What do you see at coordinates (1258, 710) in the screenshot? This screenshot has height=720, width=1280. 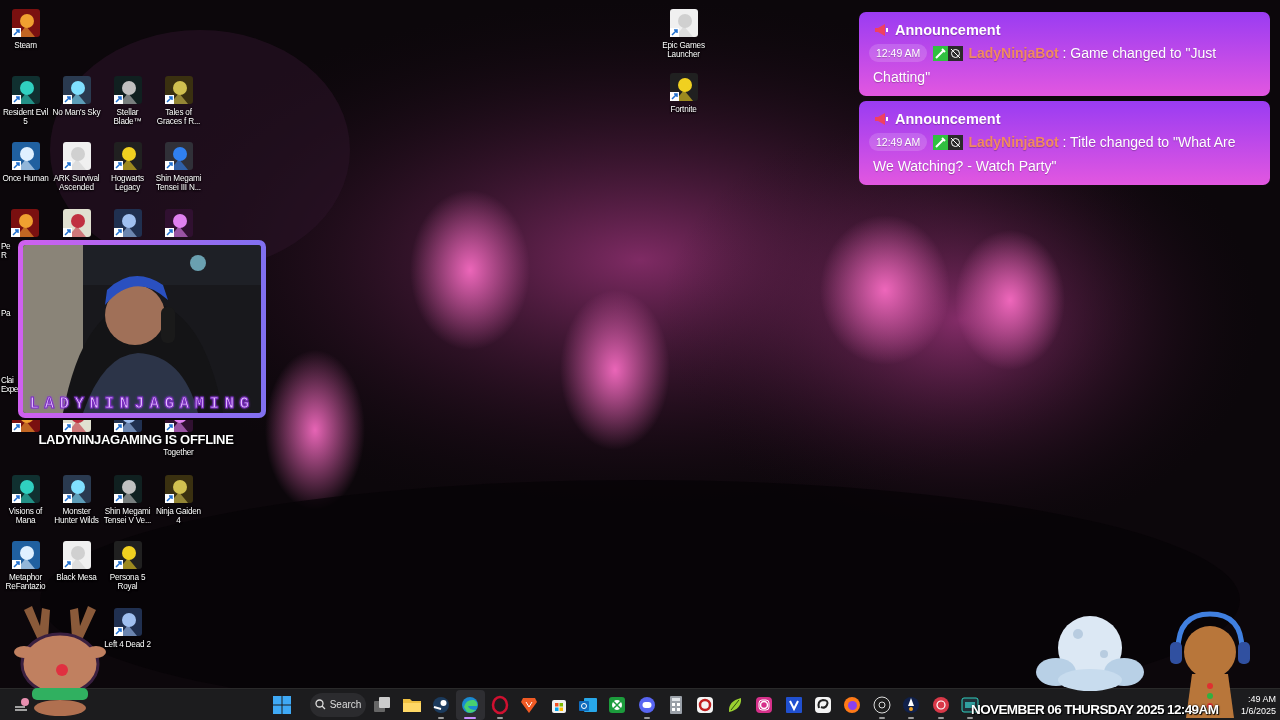 I see `clock-date: 1/6/2025` at bounding box center [1258, 710].